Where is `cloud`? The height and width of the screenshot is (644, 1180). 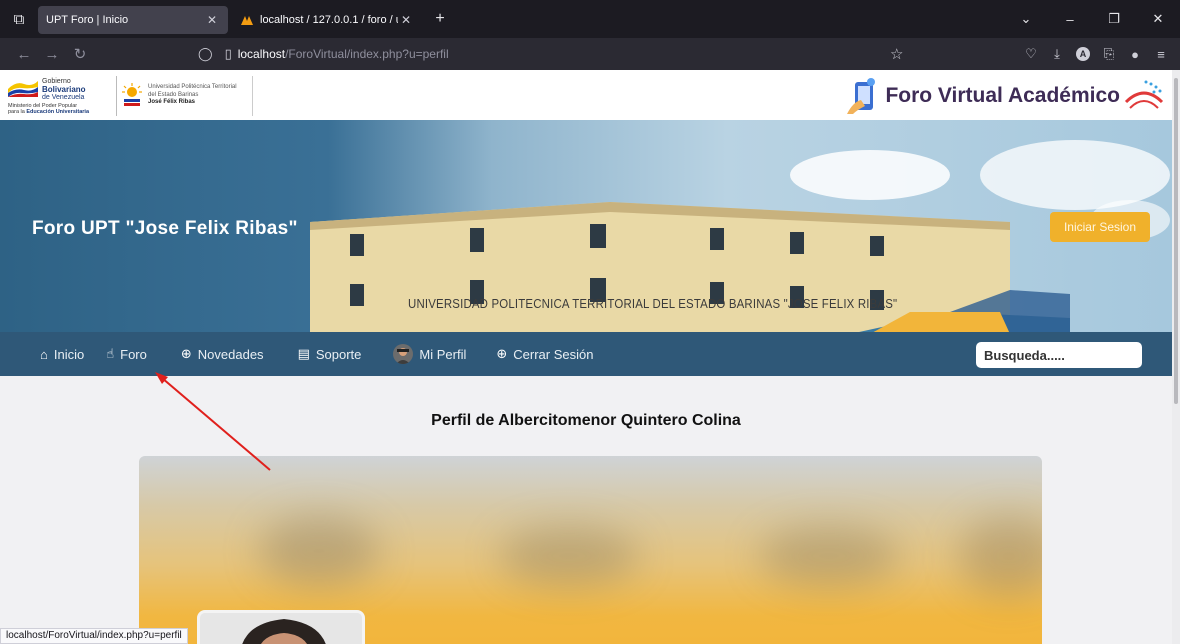 cloud is located at coordinates (870, 175).